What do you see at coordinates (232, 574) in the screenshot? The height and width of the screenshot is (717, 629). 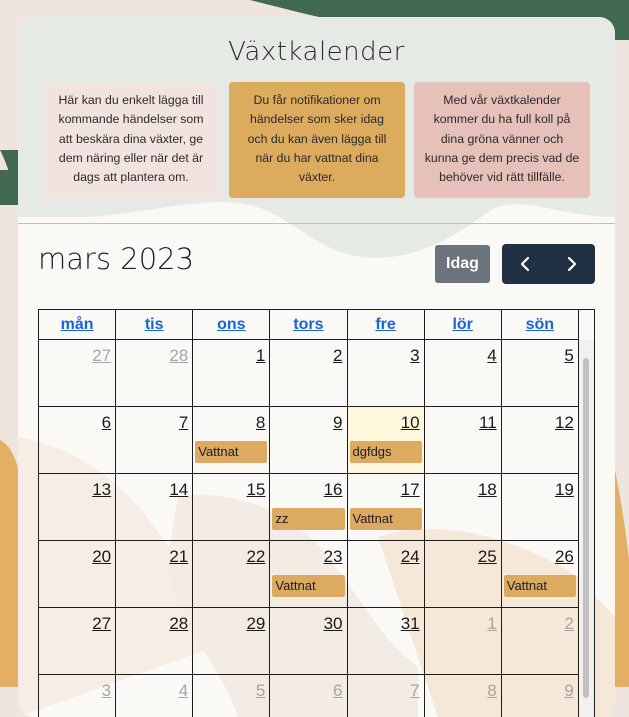 I see `day-cell: 22` at bounding box center [232, 574].